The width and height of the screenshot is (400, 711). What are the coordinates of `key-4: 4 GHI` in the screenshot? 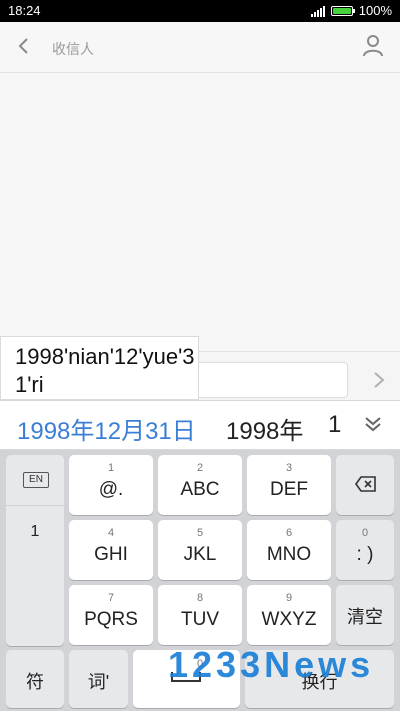 It's located at (111, 550).